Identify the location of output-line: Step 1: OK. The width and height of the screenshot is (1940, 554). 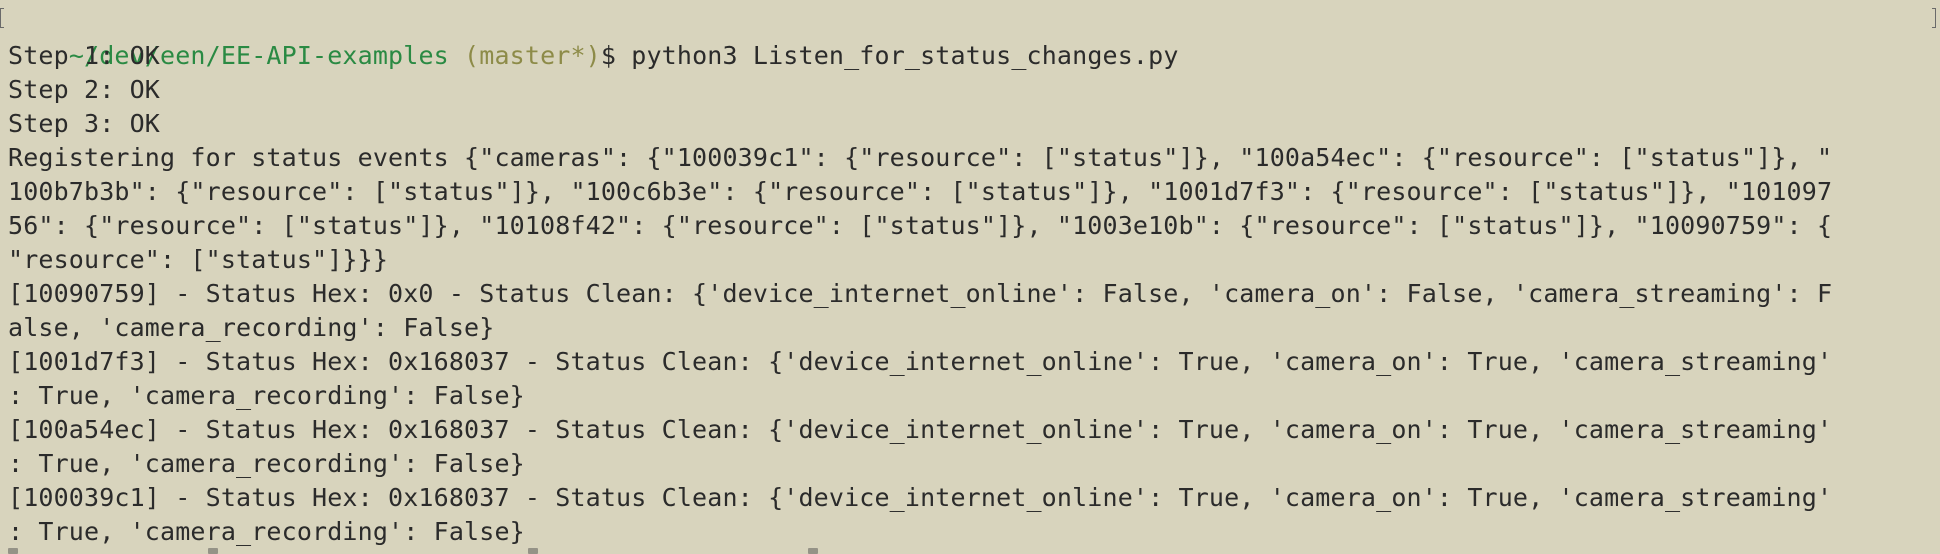
(84, 55).